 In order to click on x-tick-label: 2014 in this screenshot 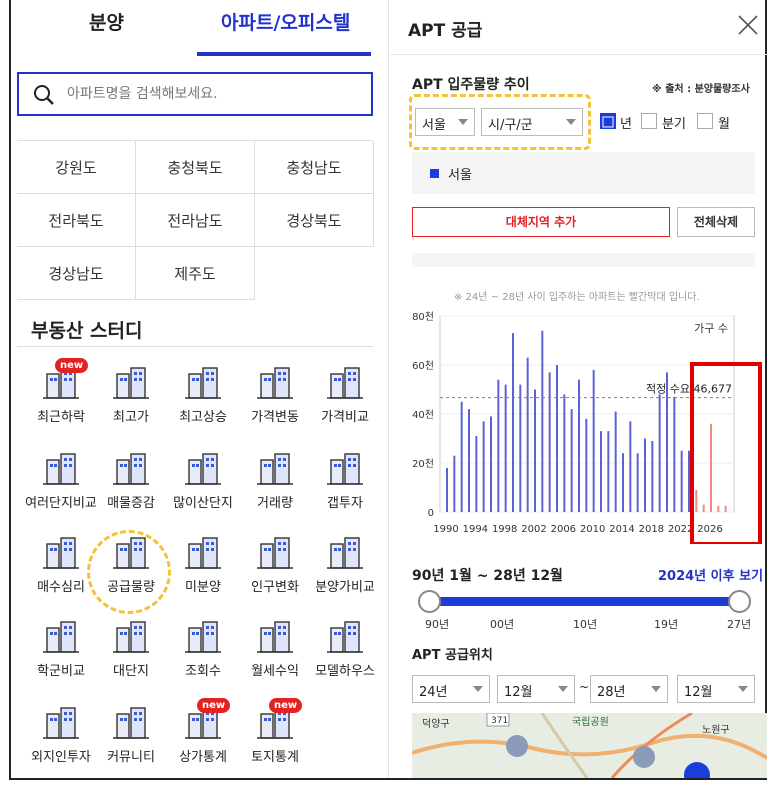, I will do `click(621, 529)`.